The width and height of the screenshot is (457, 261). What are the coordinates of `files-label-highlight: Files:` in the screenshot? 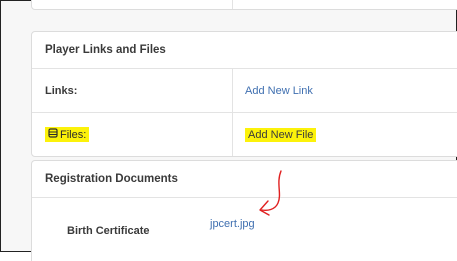 It's located at (67, 134).